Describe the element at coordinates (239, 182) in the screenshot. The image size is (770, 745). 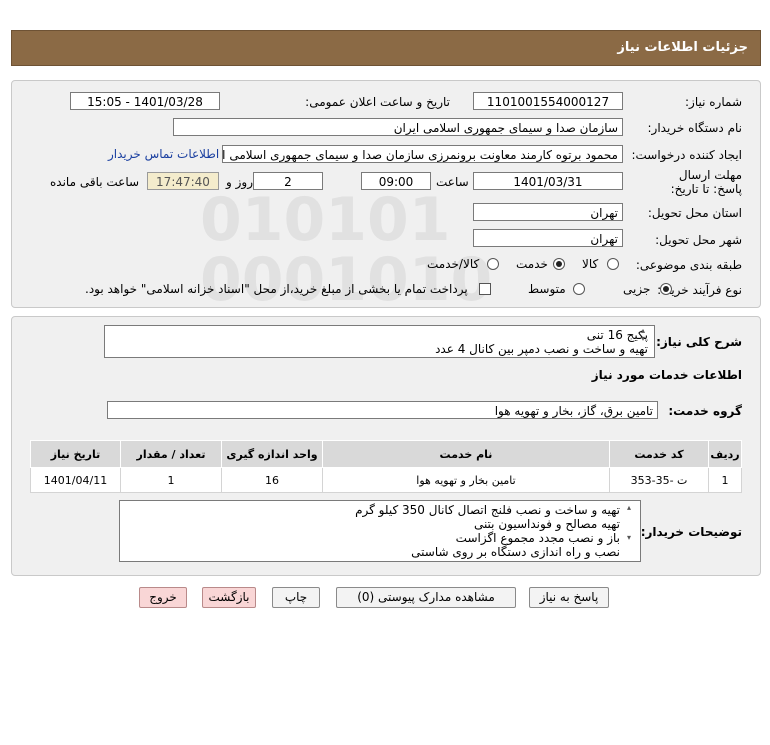
I see `days-label: روز و` at that location.